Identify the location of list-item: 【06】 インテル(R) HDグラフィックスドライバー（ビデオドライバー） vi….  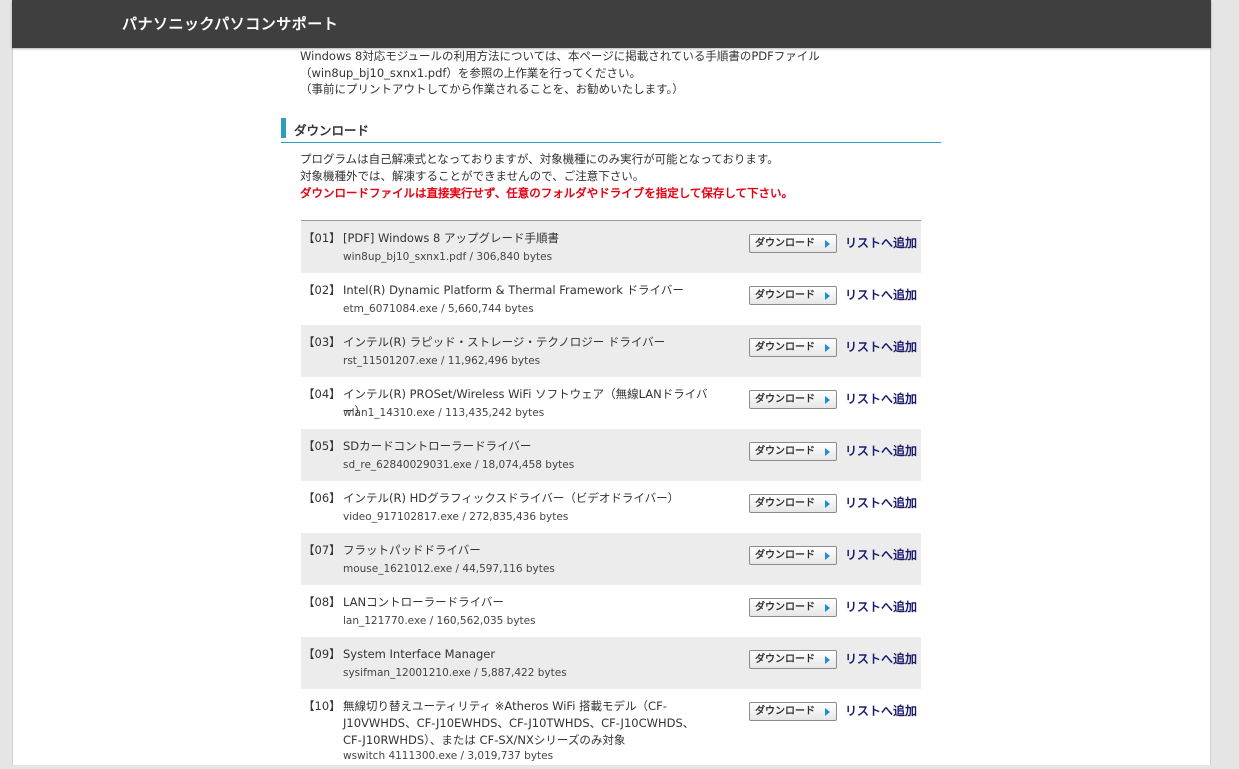
(611, 507).